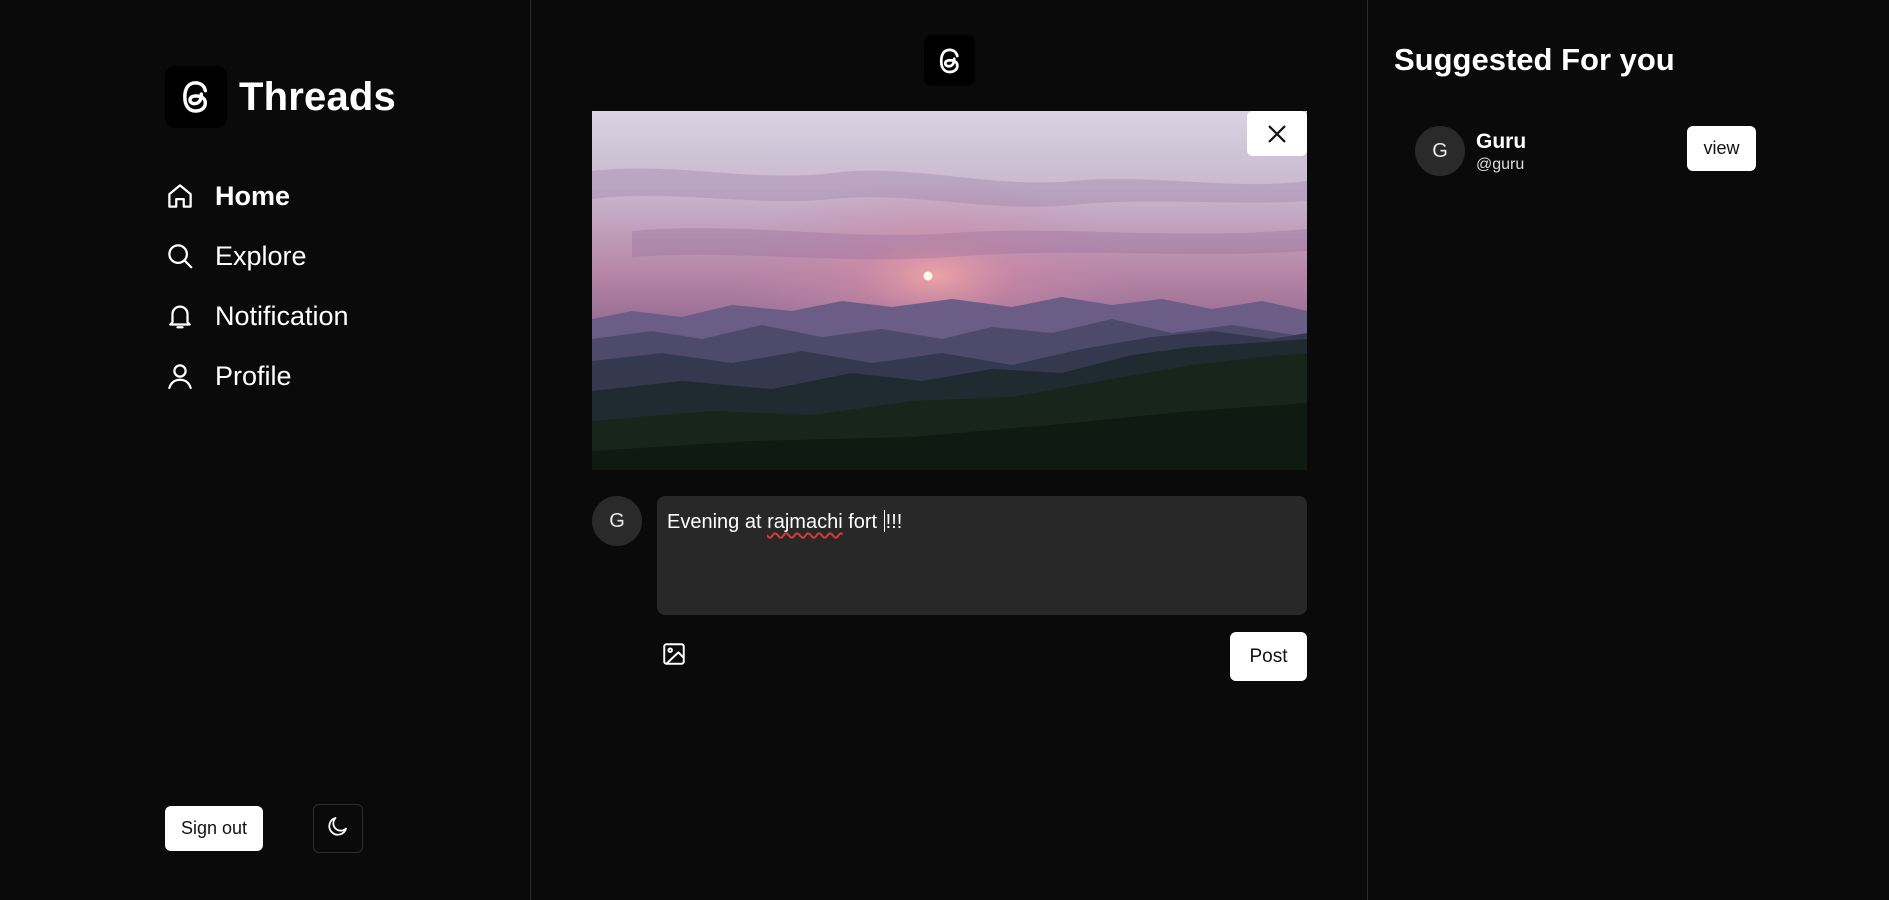 The width and height of the screenshot is (1889, 900). I want to click on remove-image-button, so click(1277, 133).